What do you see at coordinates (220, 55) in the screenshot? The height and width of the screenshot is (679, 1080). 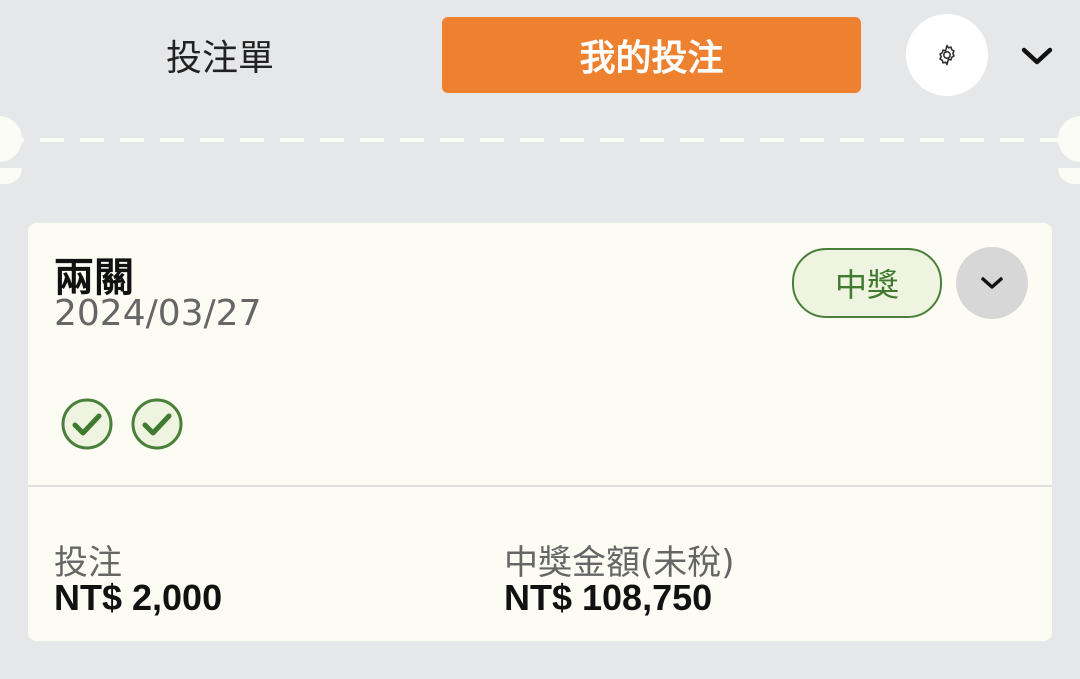 I see `tab-betslip: 投注單` at bounding box center [220, 55].